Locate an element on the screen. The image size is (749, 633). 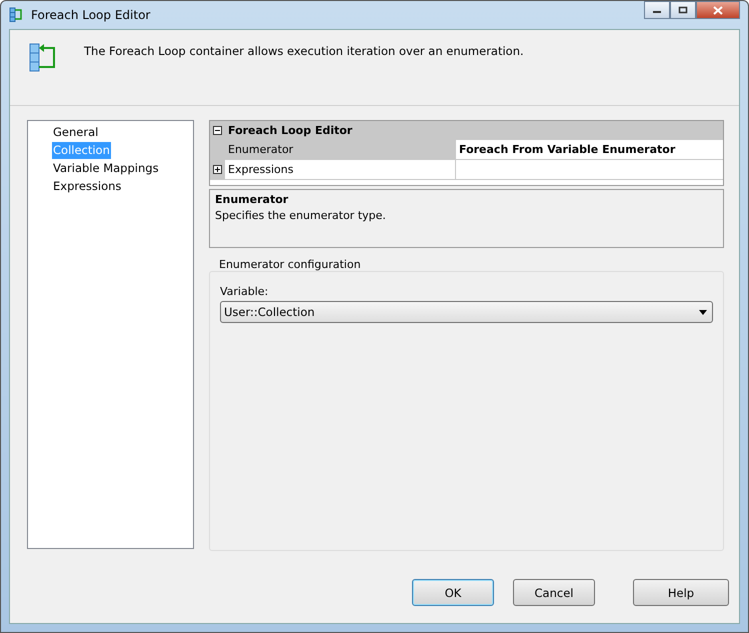
group-title: Enumerator configuration is located at coordinates (290, 264).